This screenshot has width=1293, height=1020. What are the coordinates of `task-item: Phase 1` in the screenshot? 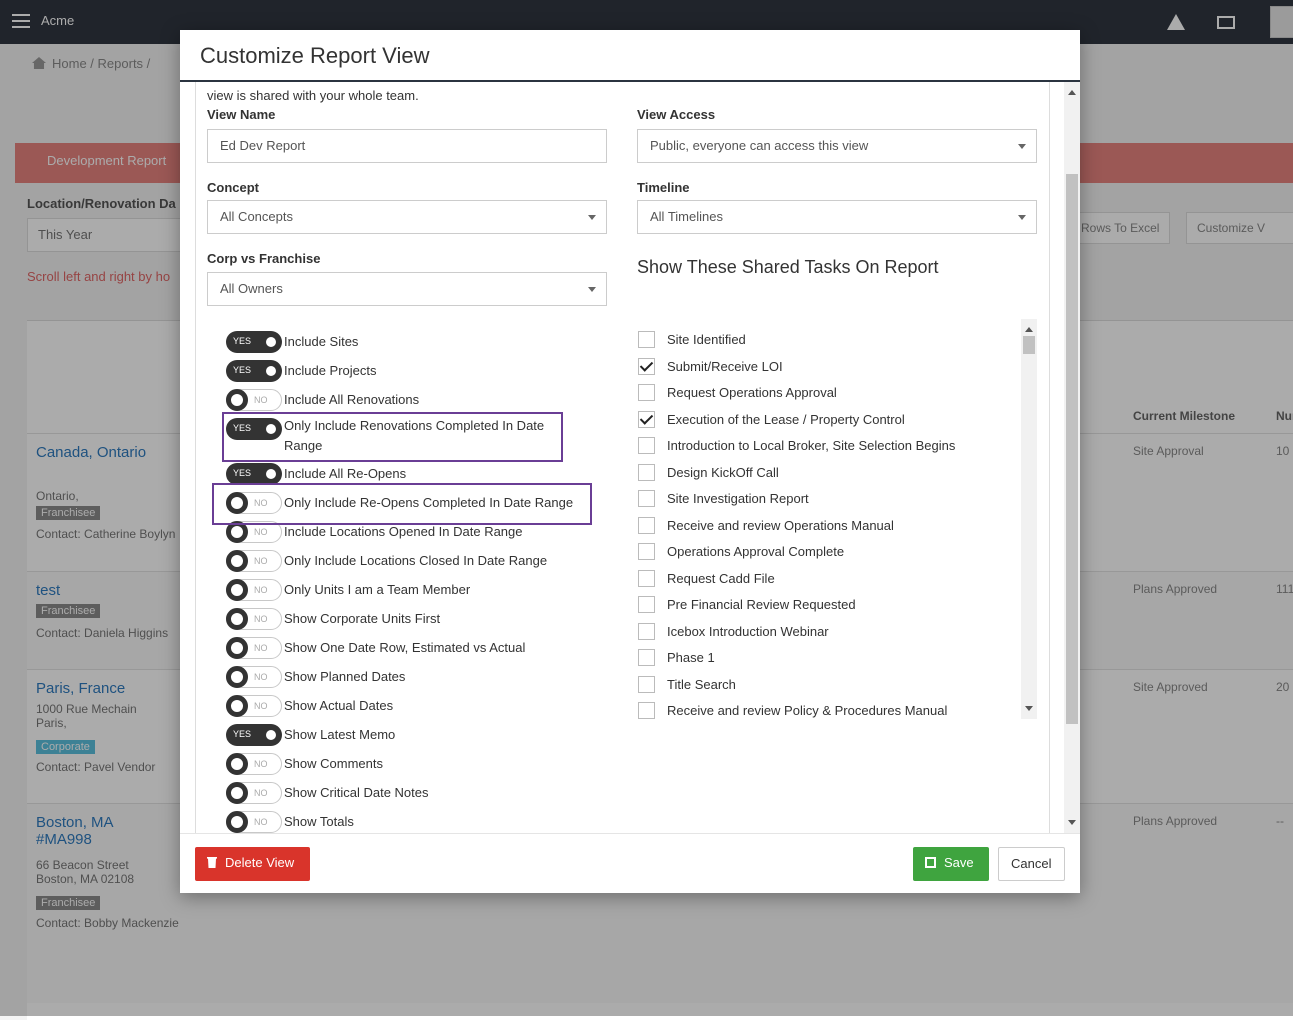 It's located at (827, 660).